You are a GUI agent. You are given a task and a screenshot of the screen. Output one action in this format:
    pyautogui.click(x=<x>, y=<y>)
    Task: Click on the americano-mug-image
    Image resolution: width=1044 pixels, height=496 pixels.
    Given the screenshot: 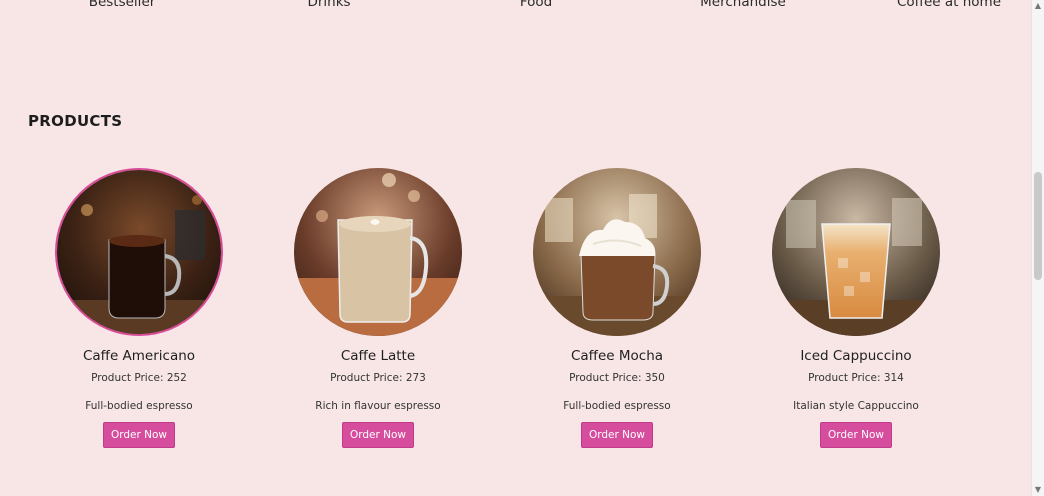 What is the action you would take?
    pyautogui.click(x=139, y=252)
    